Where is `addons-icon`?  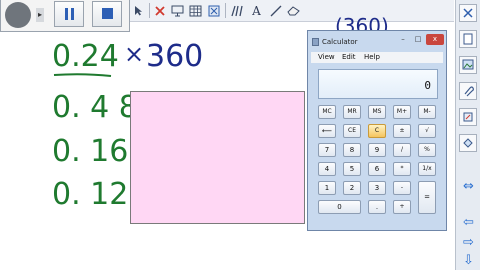 addons-icon is located at coordinates (468, 143).